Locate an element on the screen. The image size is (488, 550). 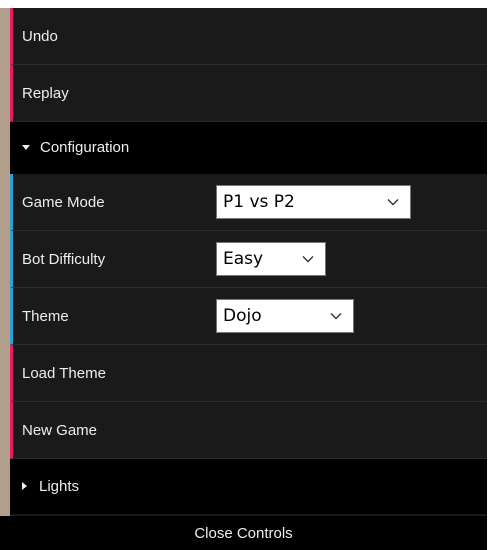
game-mode-label: Game Mode is located at coordinates (63, 202).